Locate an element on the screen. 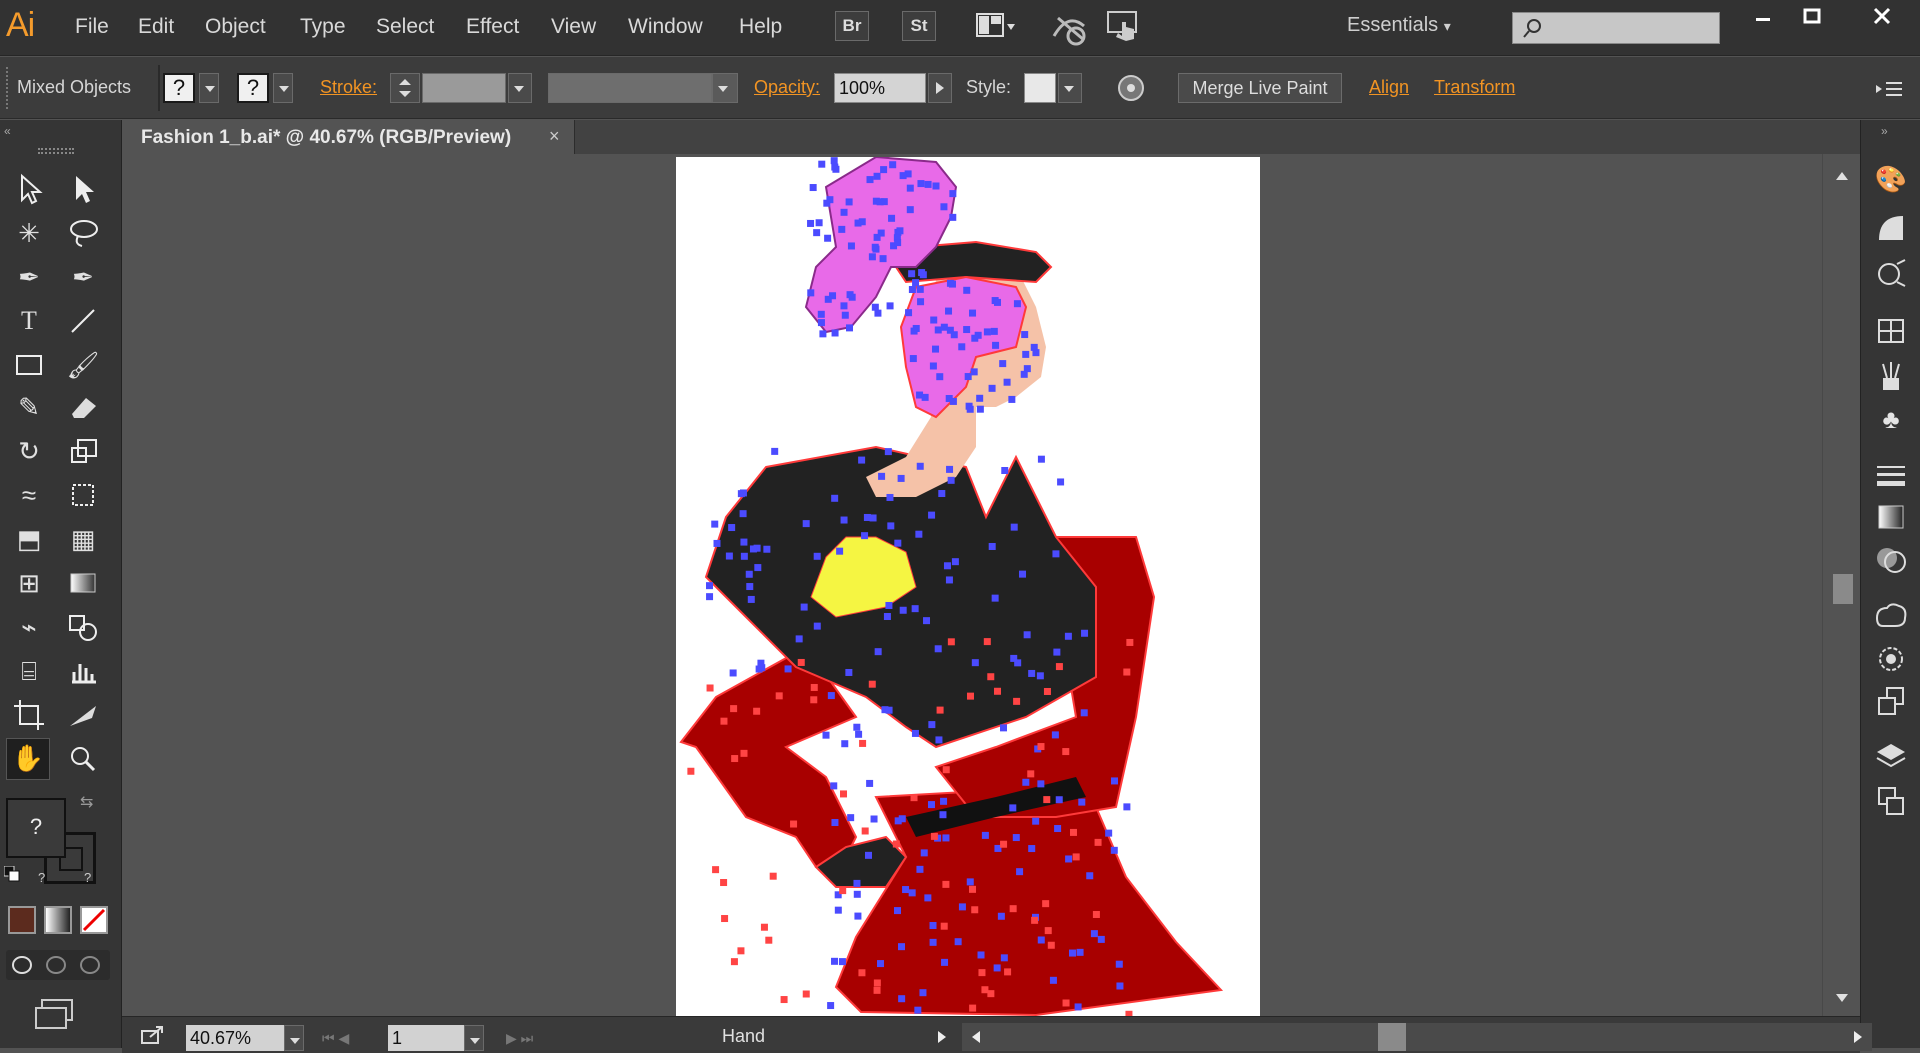 Image resolution: width=1920 pixels, height=1053 pixels. graphic-style-dropdown is located at coordinates (1070, 88).